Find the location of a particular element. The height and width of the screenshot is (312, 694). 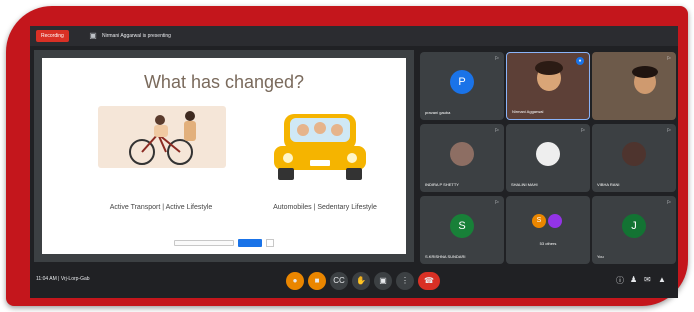

cam-icon: ■ is located at coordinates (317, 280).